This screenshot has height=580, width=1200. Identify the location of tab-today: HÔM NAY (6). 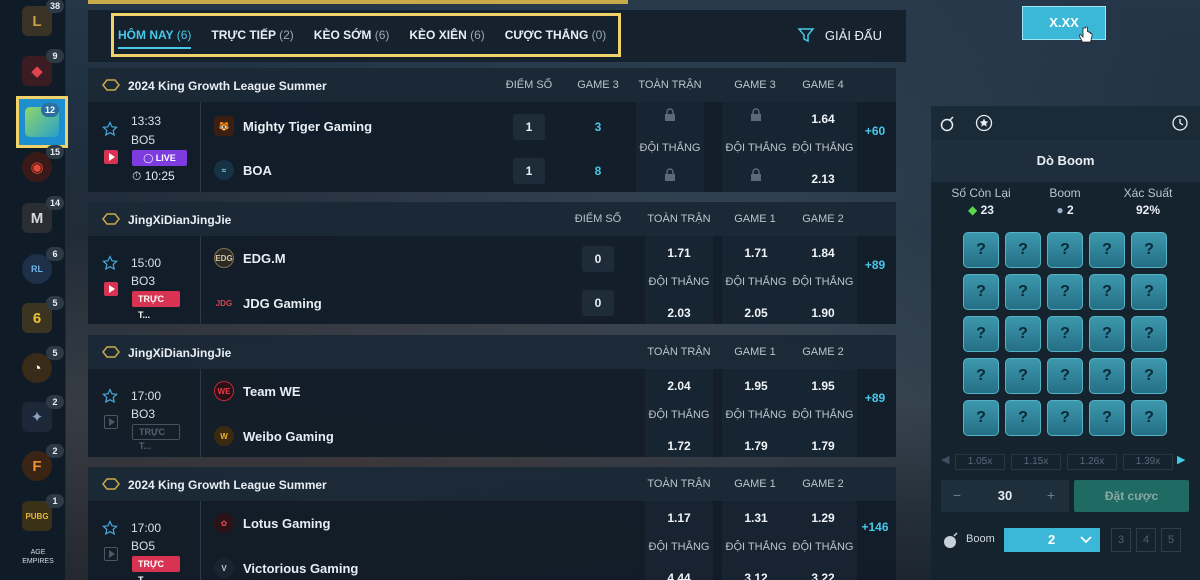
(155, 38).